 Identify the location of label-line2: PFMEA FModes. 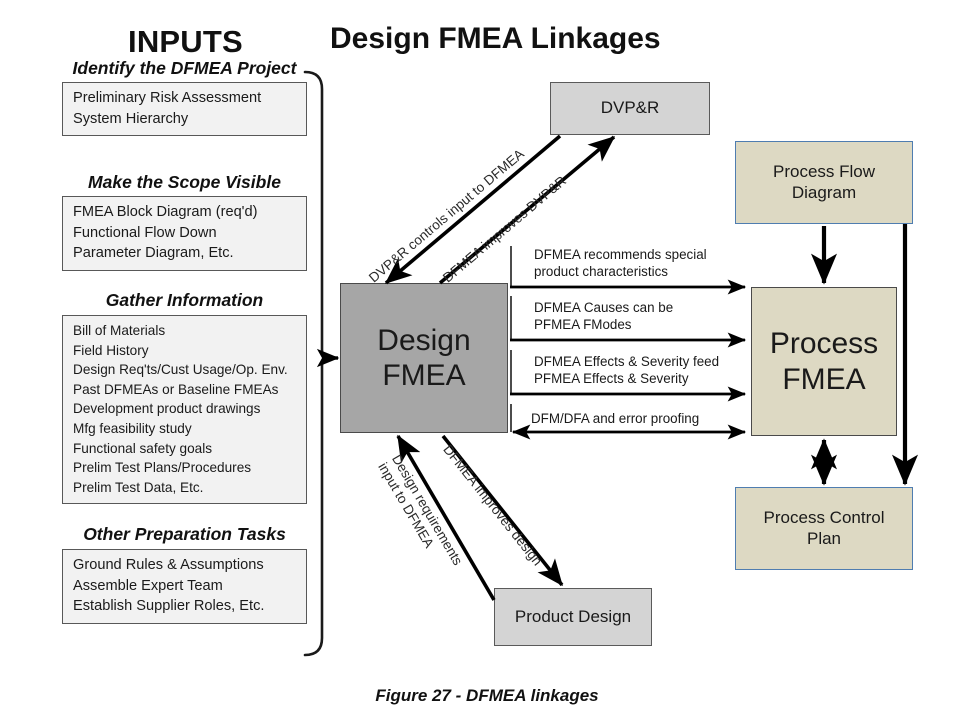
(583, 324).